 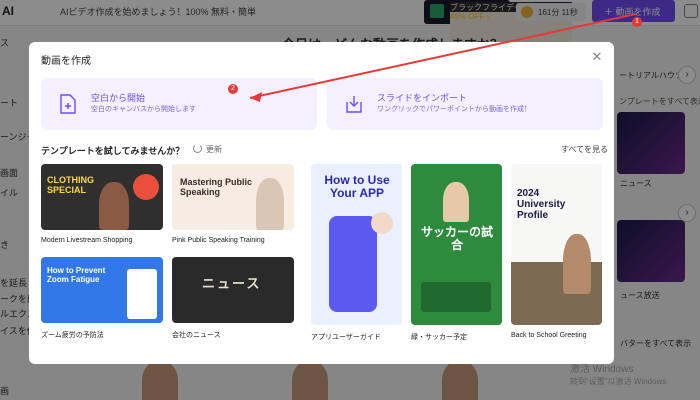 What do you see at coordinates (637, 22) in the screenshot?
I see `annotation-marker-1: 1` at bounding box center [637, 22].